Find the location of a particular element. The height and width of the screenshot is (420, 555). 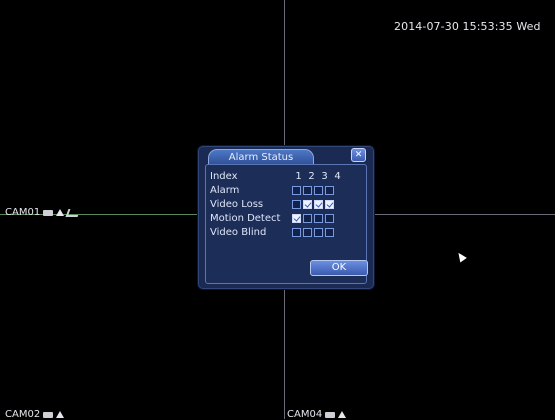

close-button: ✕ is located at coordinates (358, 155).